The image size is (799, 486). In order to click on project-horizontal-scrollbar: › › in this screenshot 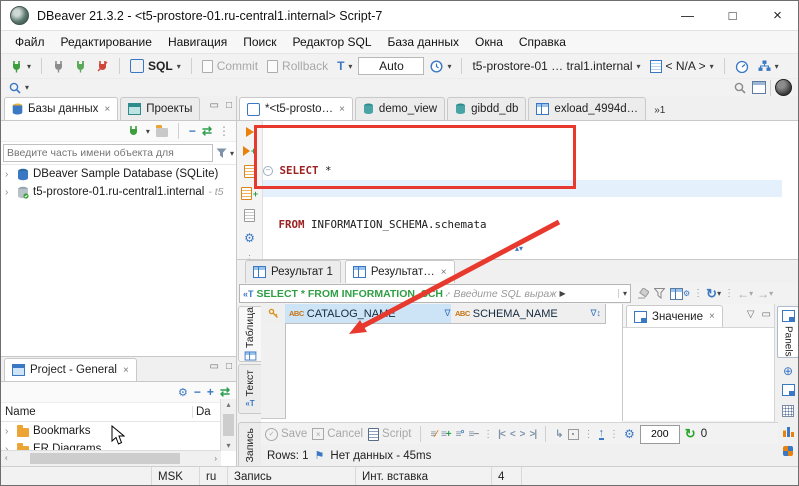, I will do `click(111, 458)`.